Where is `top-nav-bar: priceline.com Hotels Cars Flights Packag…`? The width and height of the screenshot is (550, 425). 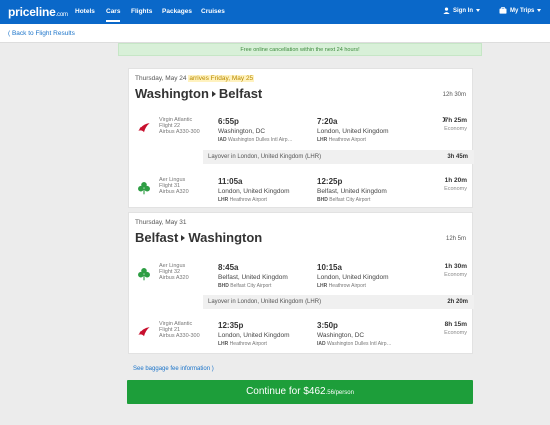 top-nav-bar: priceline.com Hotels Cars Flights Packag… is located at coordinates (275, 12).